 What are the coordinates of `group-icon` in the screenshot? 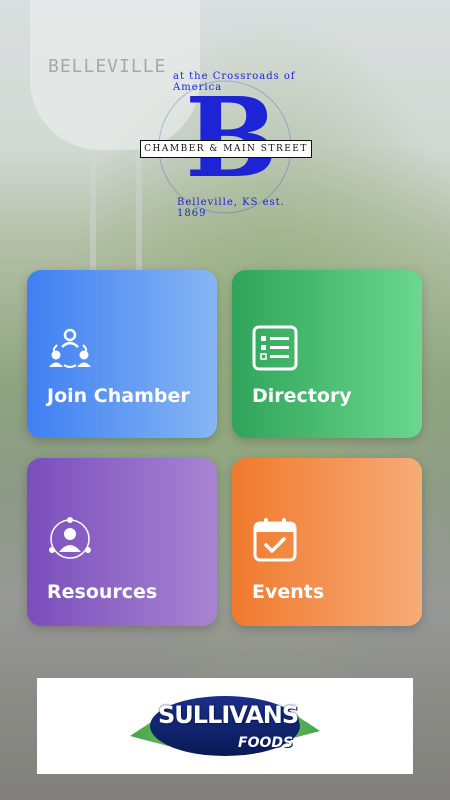 It's located at (70, 348).